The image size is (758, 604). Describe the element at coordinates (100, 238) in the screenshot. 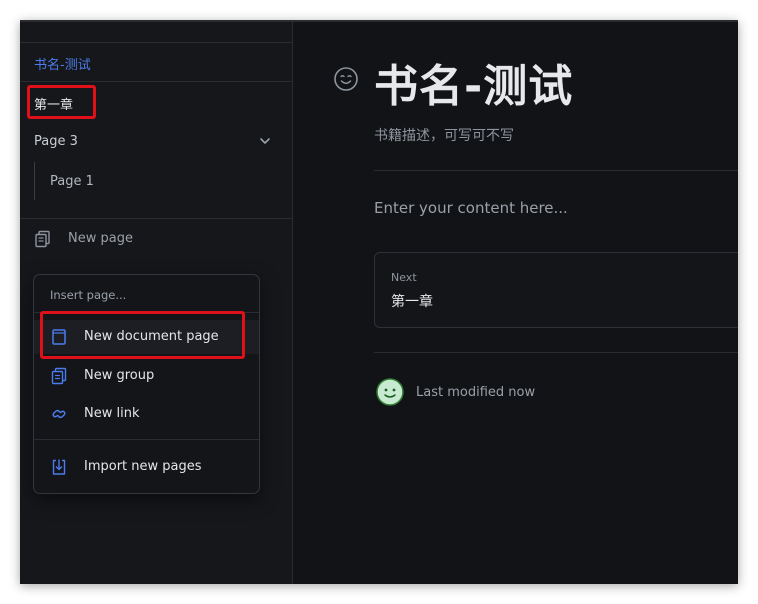

I see `new-page-label: New page` at that location.